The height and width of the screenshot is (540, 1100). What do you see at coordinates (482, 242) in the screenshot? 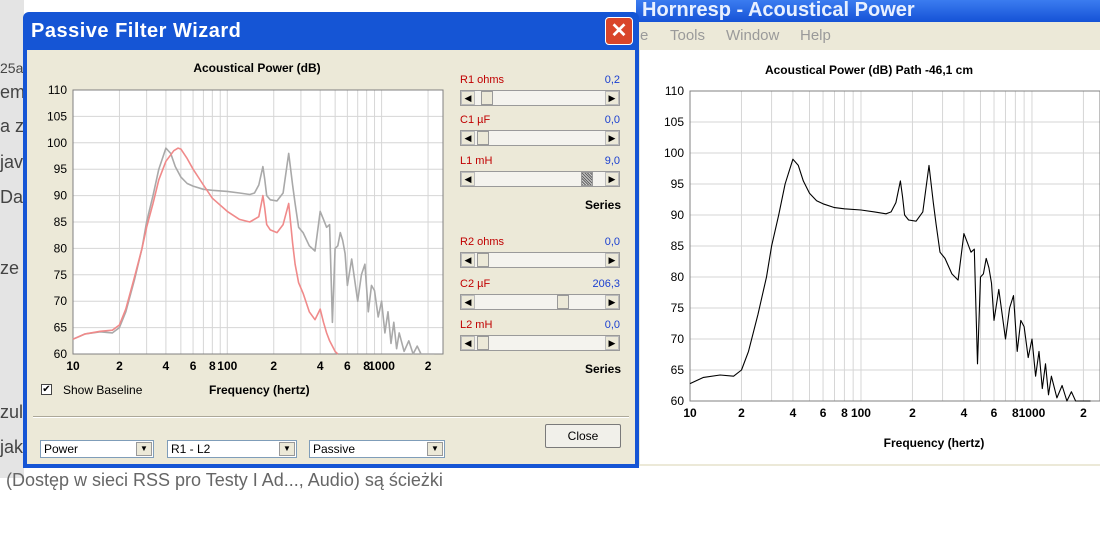
I see `slider-label-3: R2 ohms` at bounding box center [482, 242].